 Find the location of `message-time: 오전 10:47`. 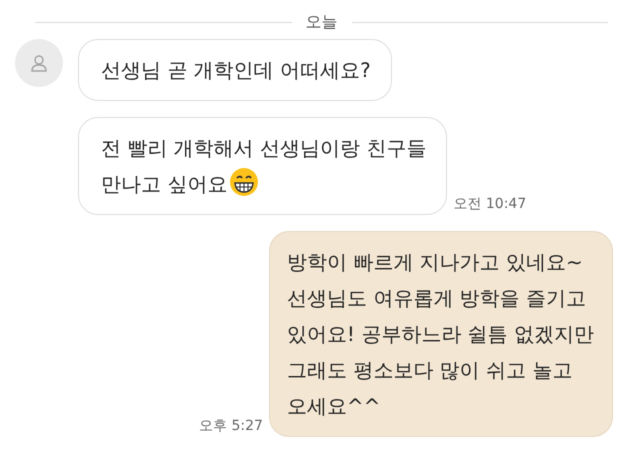

message-time: 오전 10:47 is located at coordinates (489, 204).